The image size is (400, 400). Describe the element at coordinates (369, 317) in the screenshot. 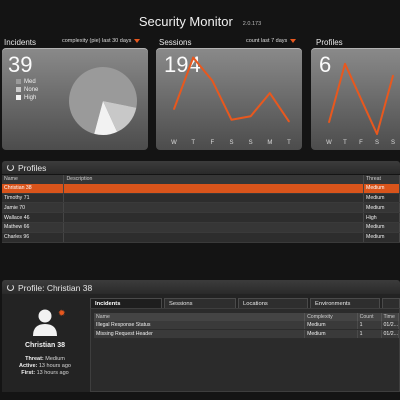

I see `column-header-count: Count` at that location.